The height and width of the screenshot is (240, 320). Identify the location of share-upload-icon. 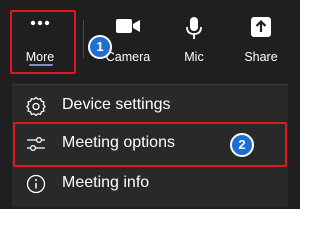
(261, 28).